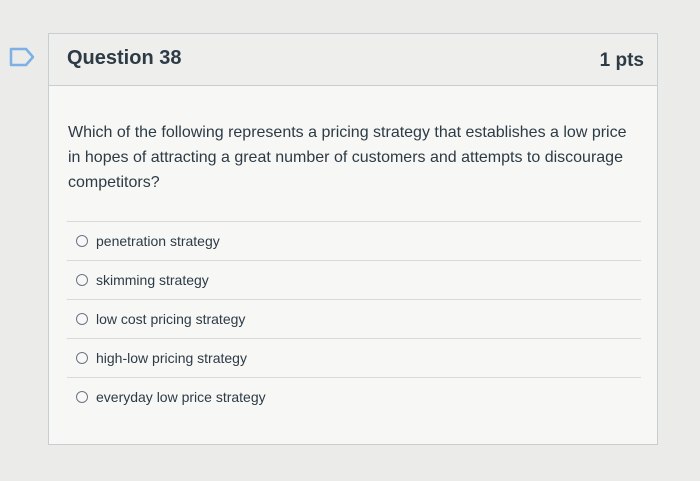 This screenshot has height=481, width=700. I want to click on answer-option-everyday-low-price-strategy: everyday low price strategy, so click(354, 396).